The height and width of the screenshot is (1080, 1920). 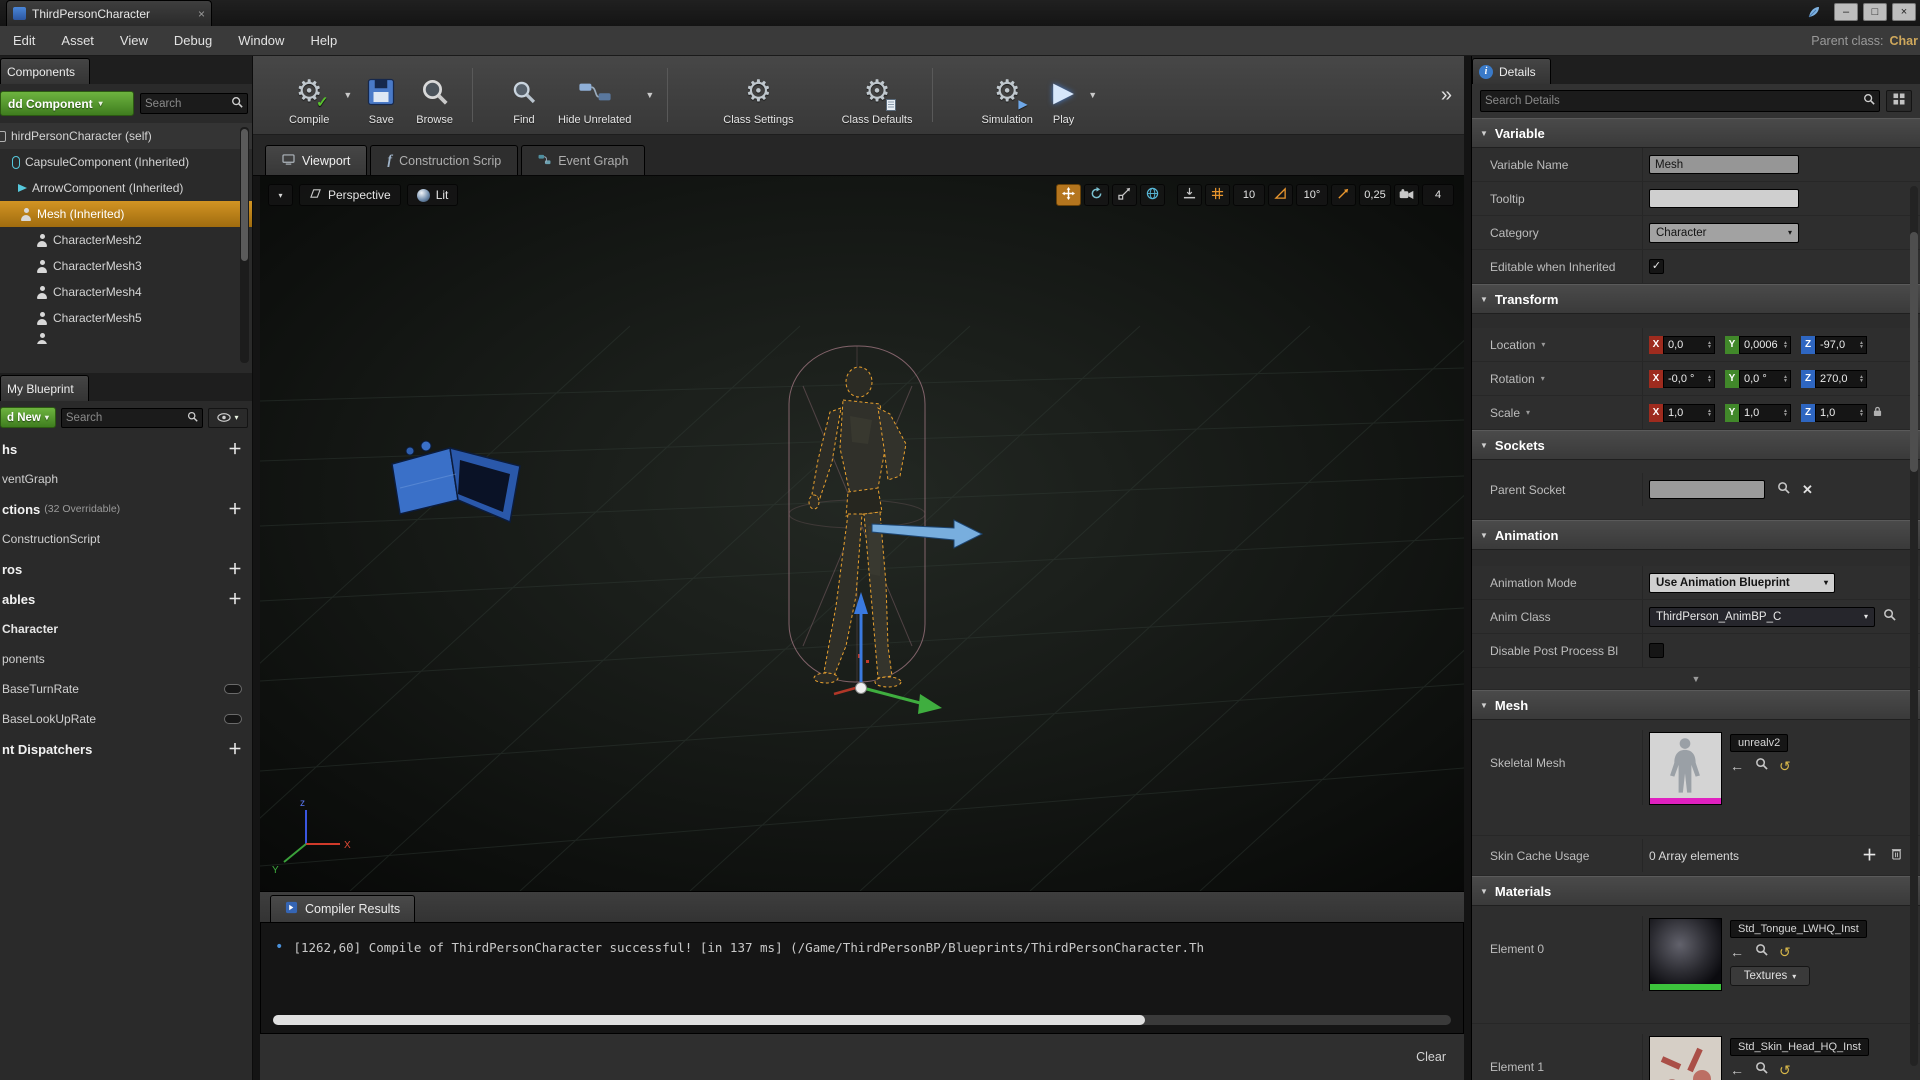 I want to click on tooltip-field, so click(x=1724, y=198).